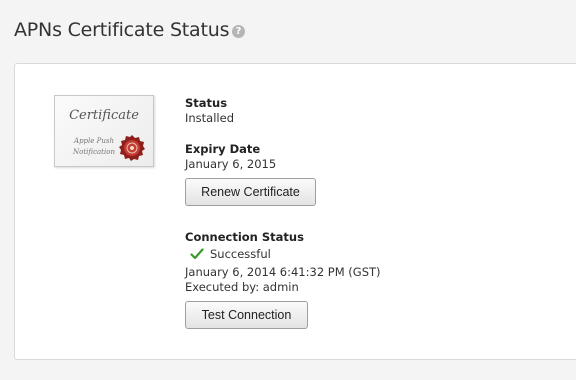 This screenshot has height=380, width=576. What do you see at coordinates (209, 118) in the screenshot?
I see `status-value: Installed` at bounding box center [209, 118].